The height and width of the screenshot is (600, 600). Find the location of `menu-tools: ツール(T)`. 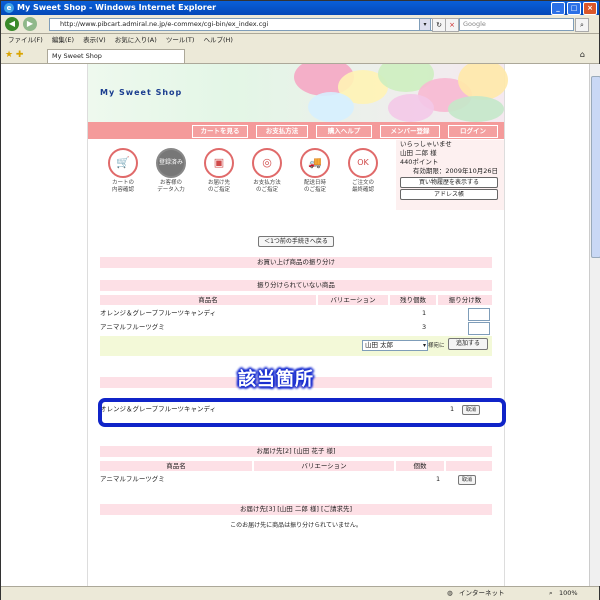

menu-tools: ツール(T) is located at coordinates (180, 40).